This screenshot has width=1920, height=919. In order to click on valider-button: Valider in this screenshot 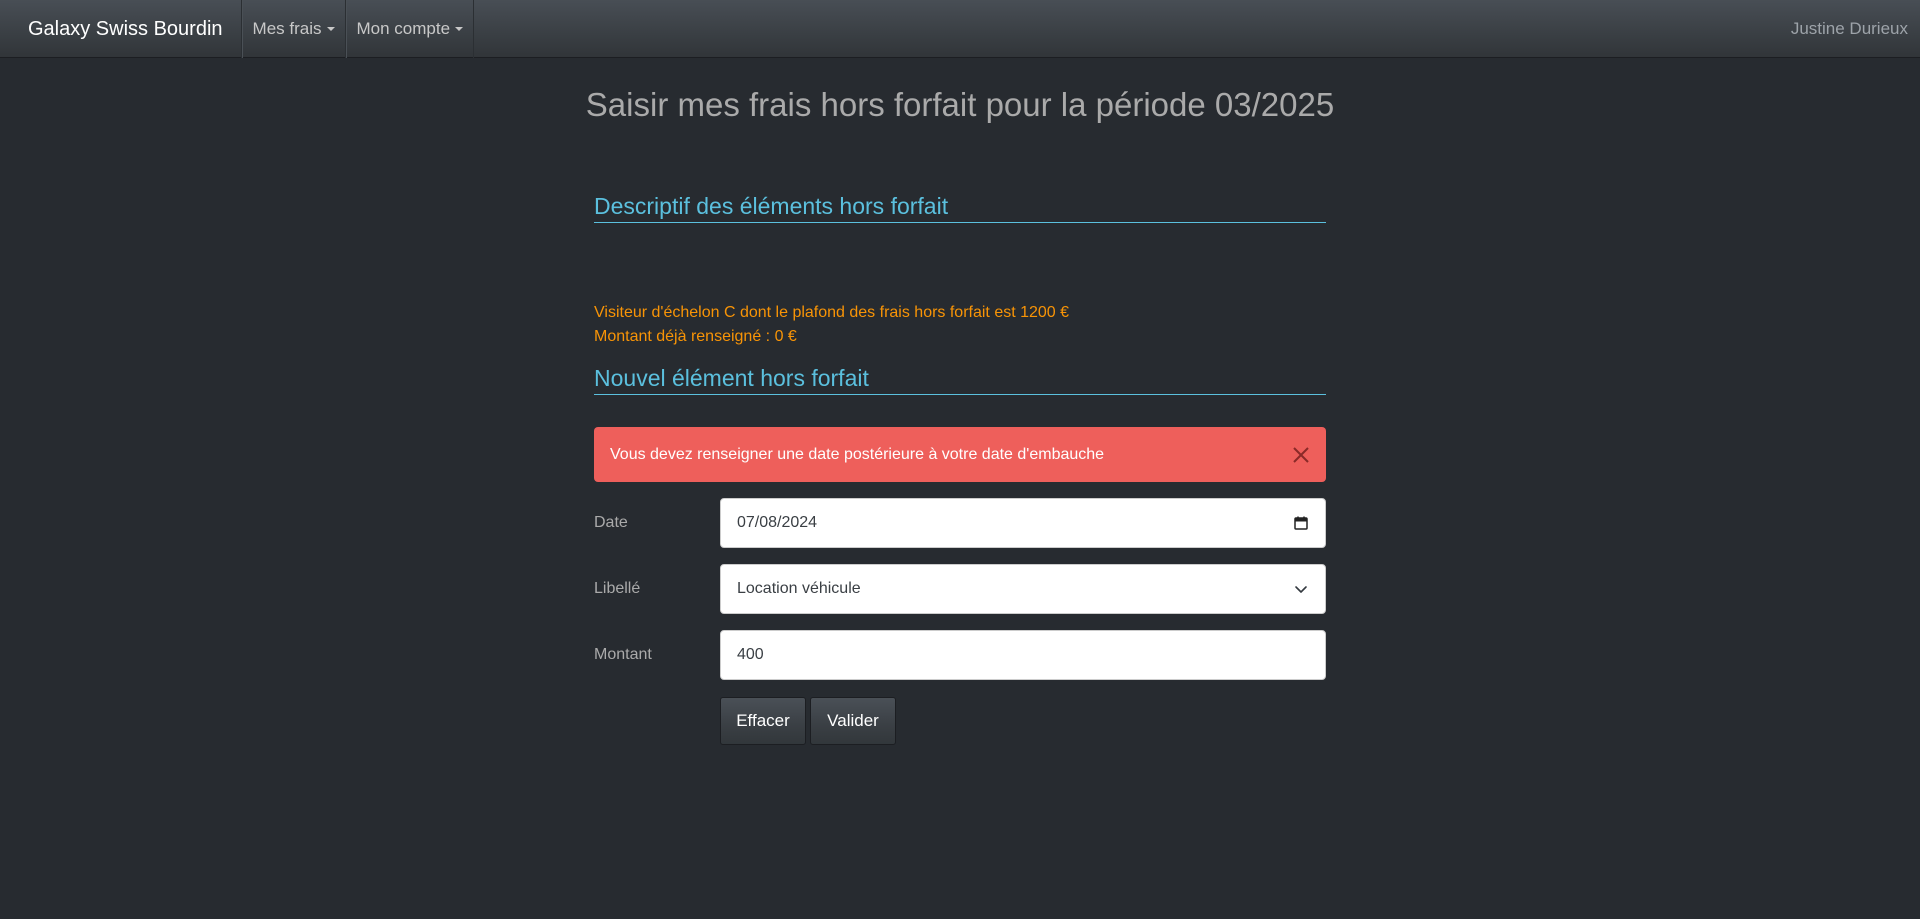, I will do `click(853, 721)`.